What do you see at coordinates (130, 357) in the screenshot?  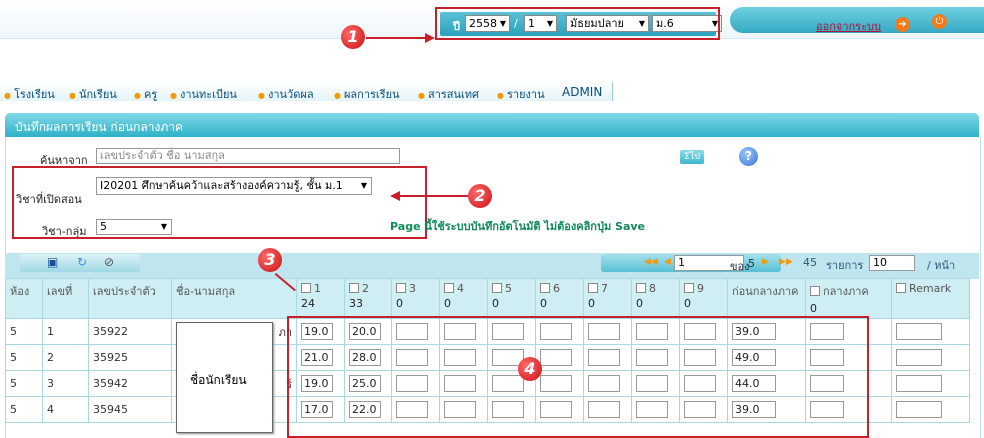 I see `cell-student-id: 35925` at bounding box center [130, 357].